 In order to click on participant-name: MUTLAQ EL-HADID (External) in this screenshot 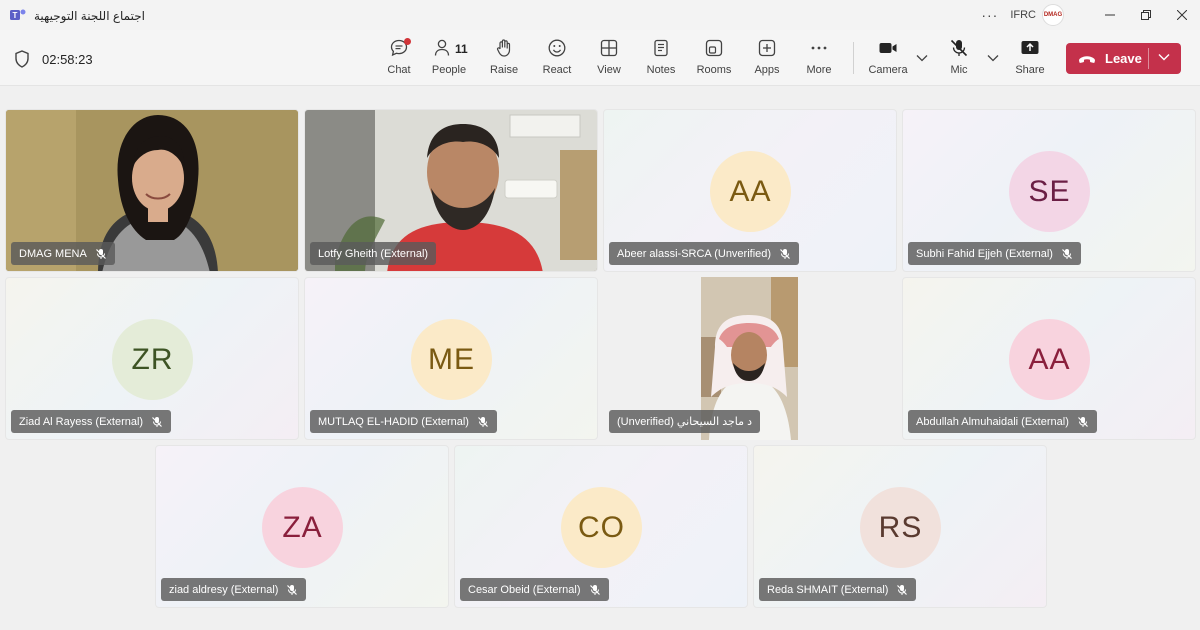, I will do `click(393, 421)`.